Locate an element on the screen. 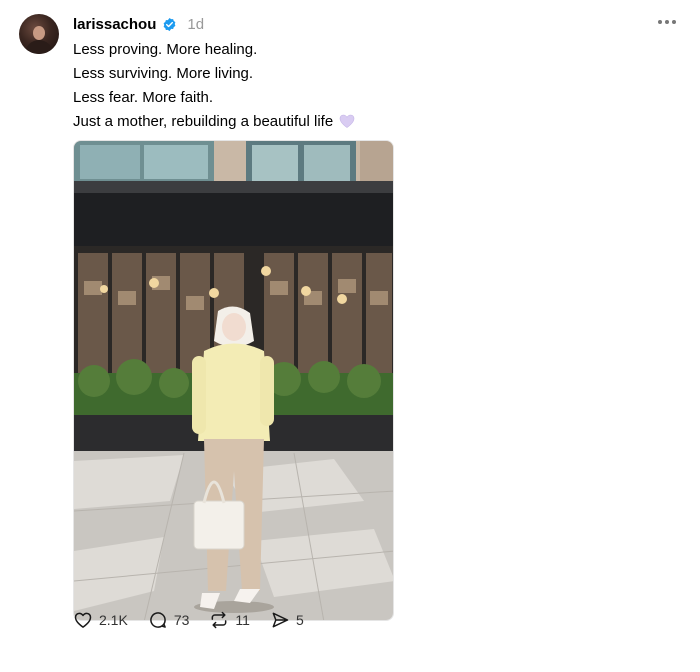 The height and width of the screenshot is (672, 700). send-icon is located at coordinates (280, 620).